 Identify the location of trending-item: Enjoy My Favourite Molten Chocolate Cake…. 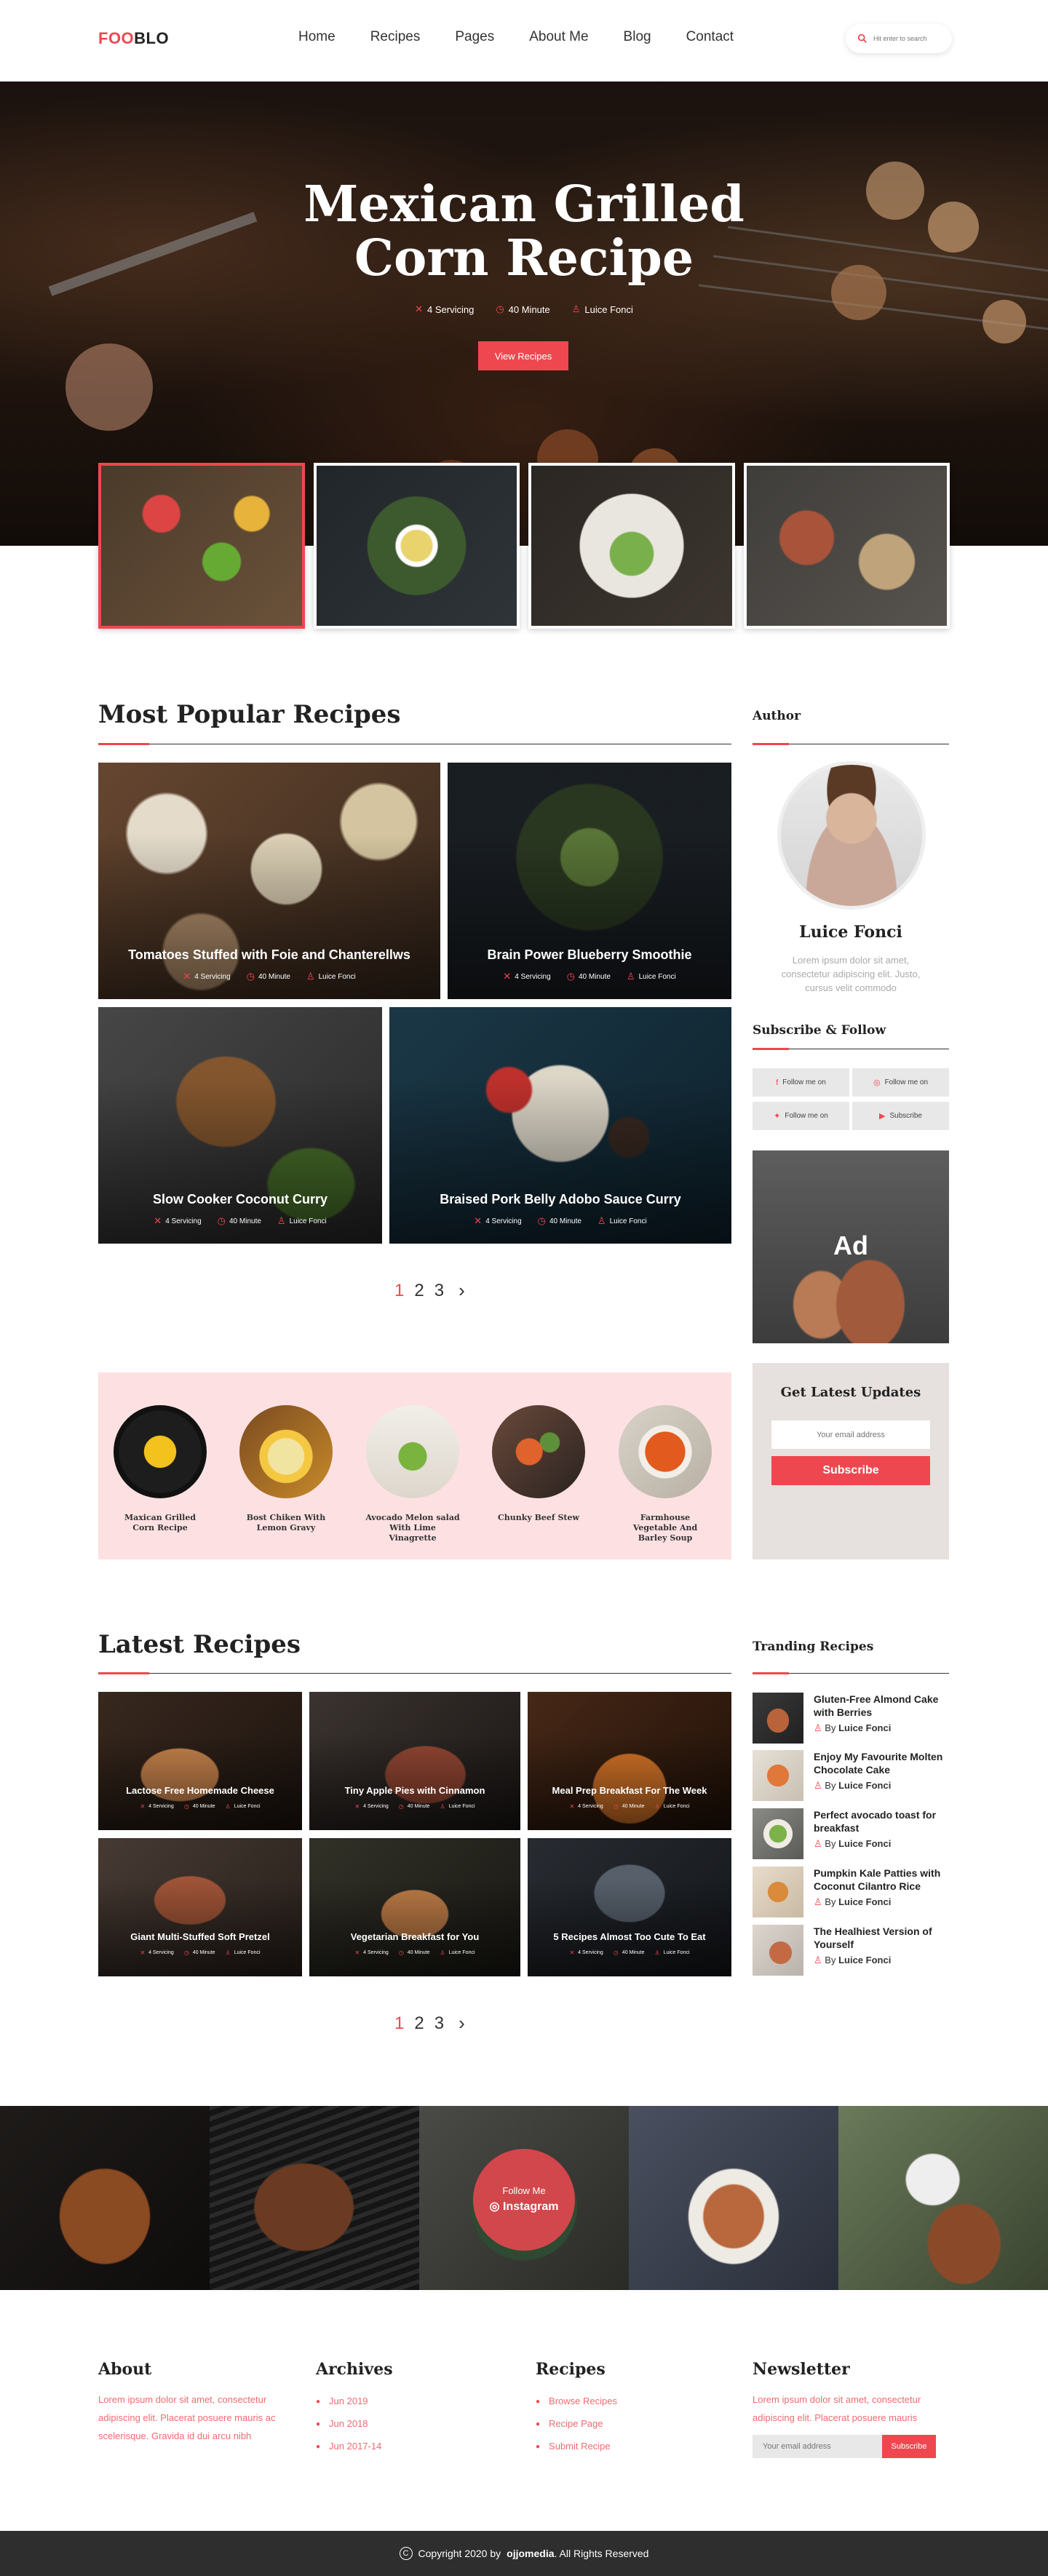
(851, 1776).